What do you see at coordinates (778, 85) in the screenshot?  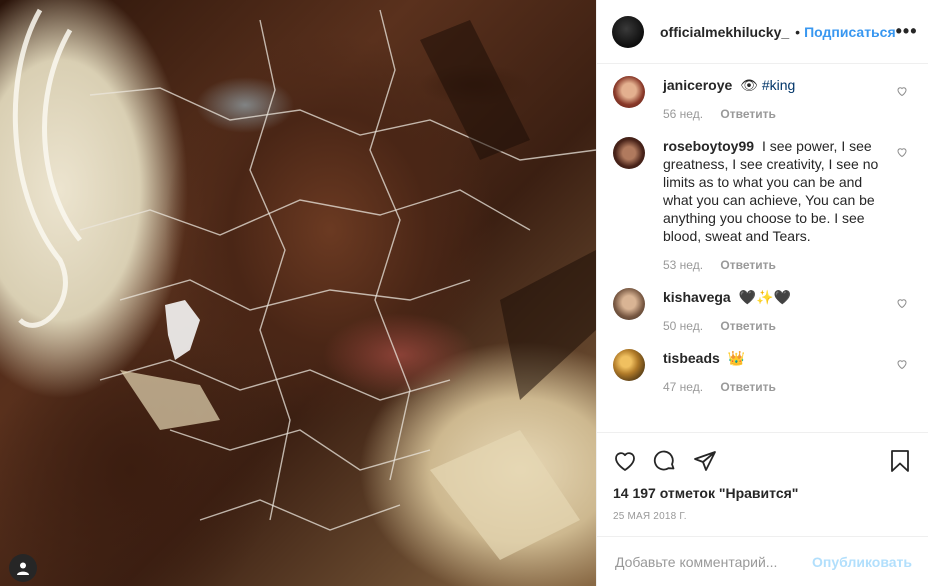 I see `comment-hashtag: #king` at bounding box center [778, 85].